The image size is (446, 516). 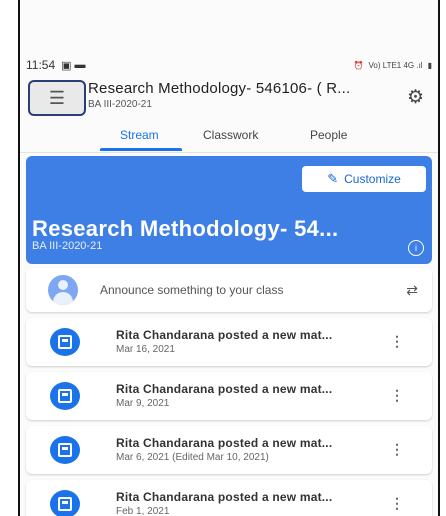 What do you see at coordinates (73, 65) in the screenshot?
I see `notification-icons: ▣ ▬` at bounding box center [73, 65].